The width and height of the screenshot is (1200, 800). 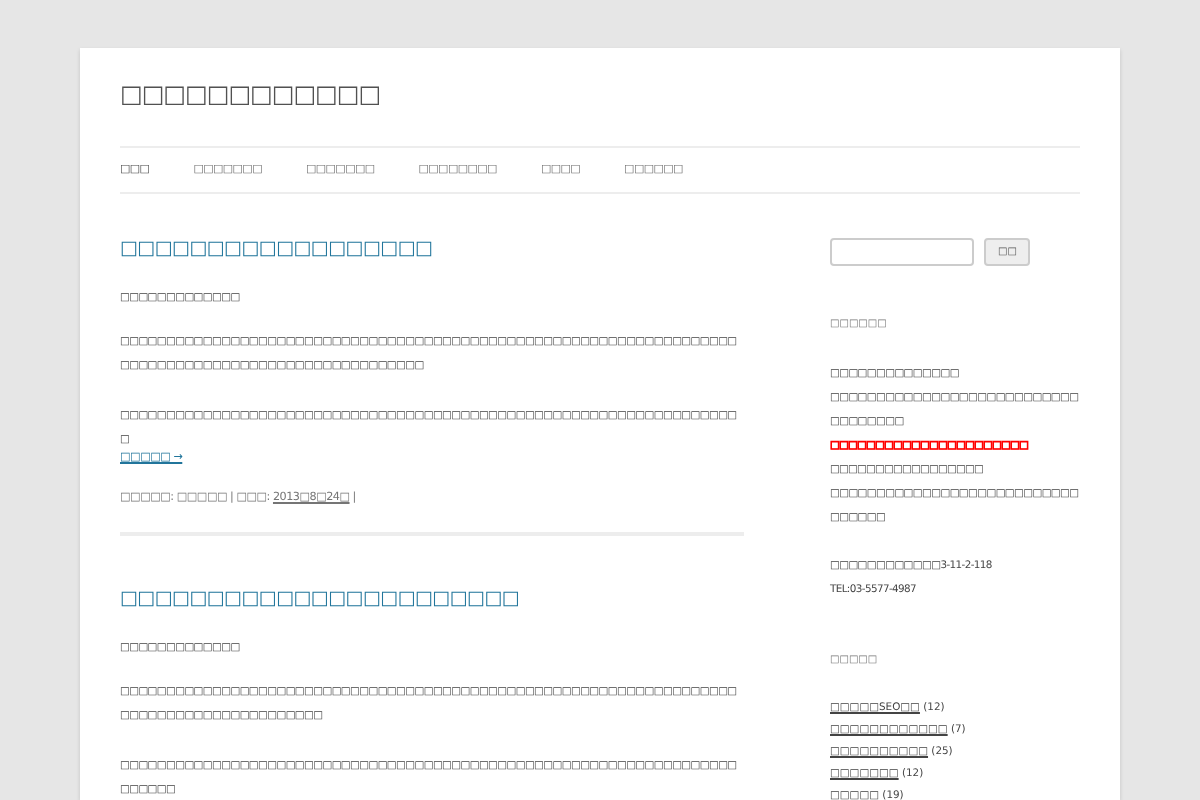 I want to click on search-field, so click(x=902, y=252).